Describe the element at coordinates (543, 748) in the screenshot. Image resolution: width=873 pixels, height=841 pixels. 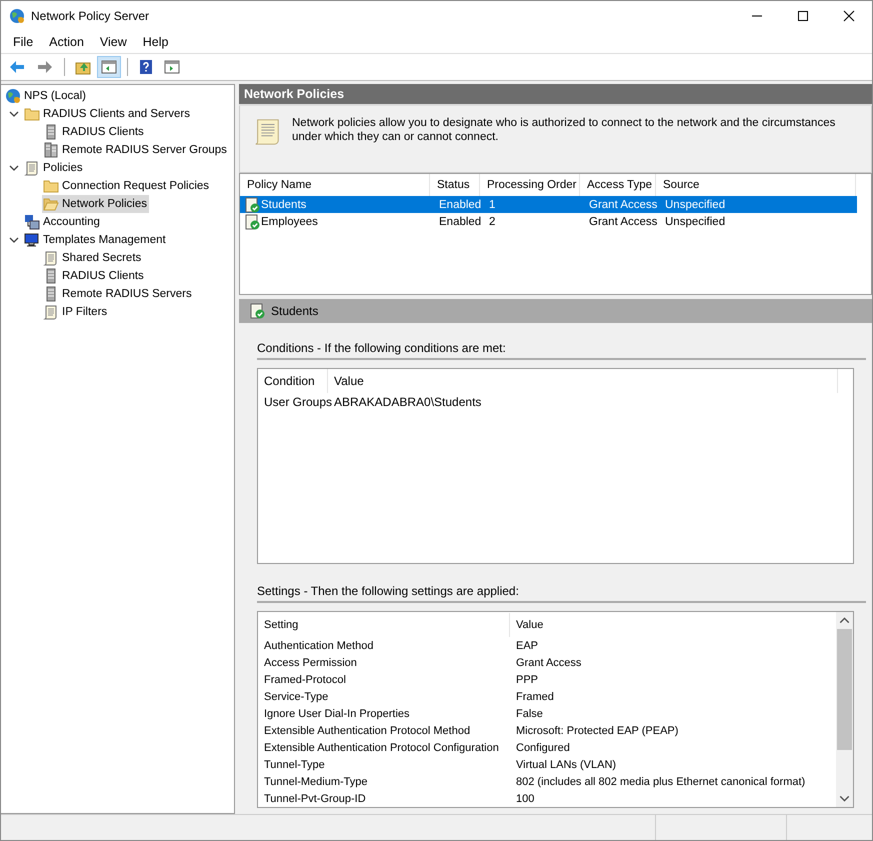
I see `table-cell-text: Configured` at that location.